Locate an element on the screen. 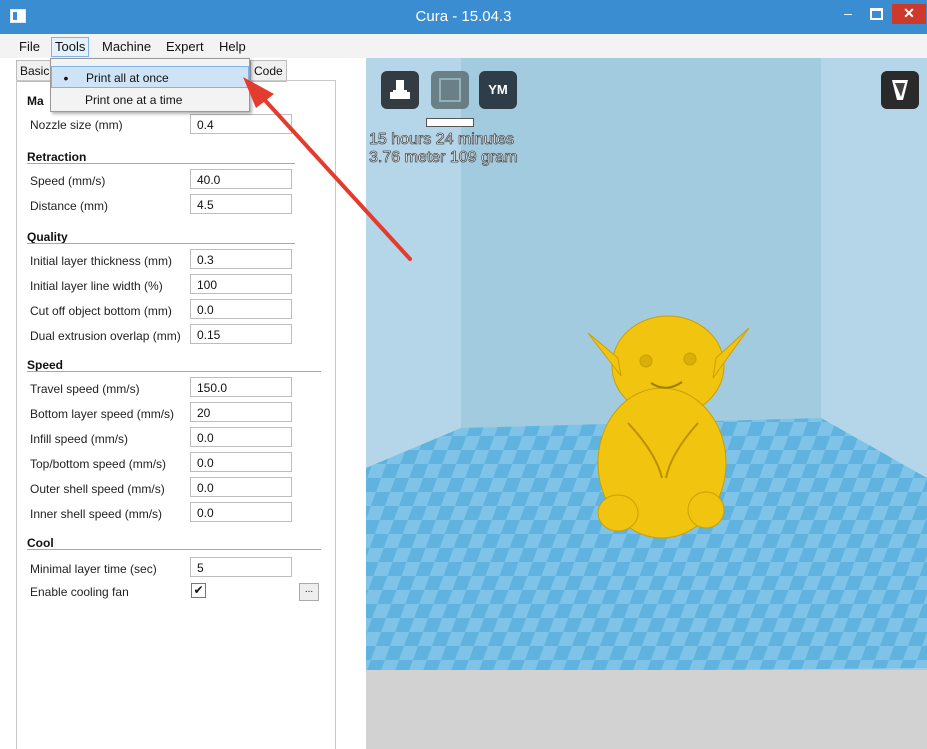 Image resolution: width=927 pixels, height=749 pixels. youmagine-button: YM is located at coordinates (498, 90).